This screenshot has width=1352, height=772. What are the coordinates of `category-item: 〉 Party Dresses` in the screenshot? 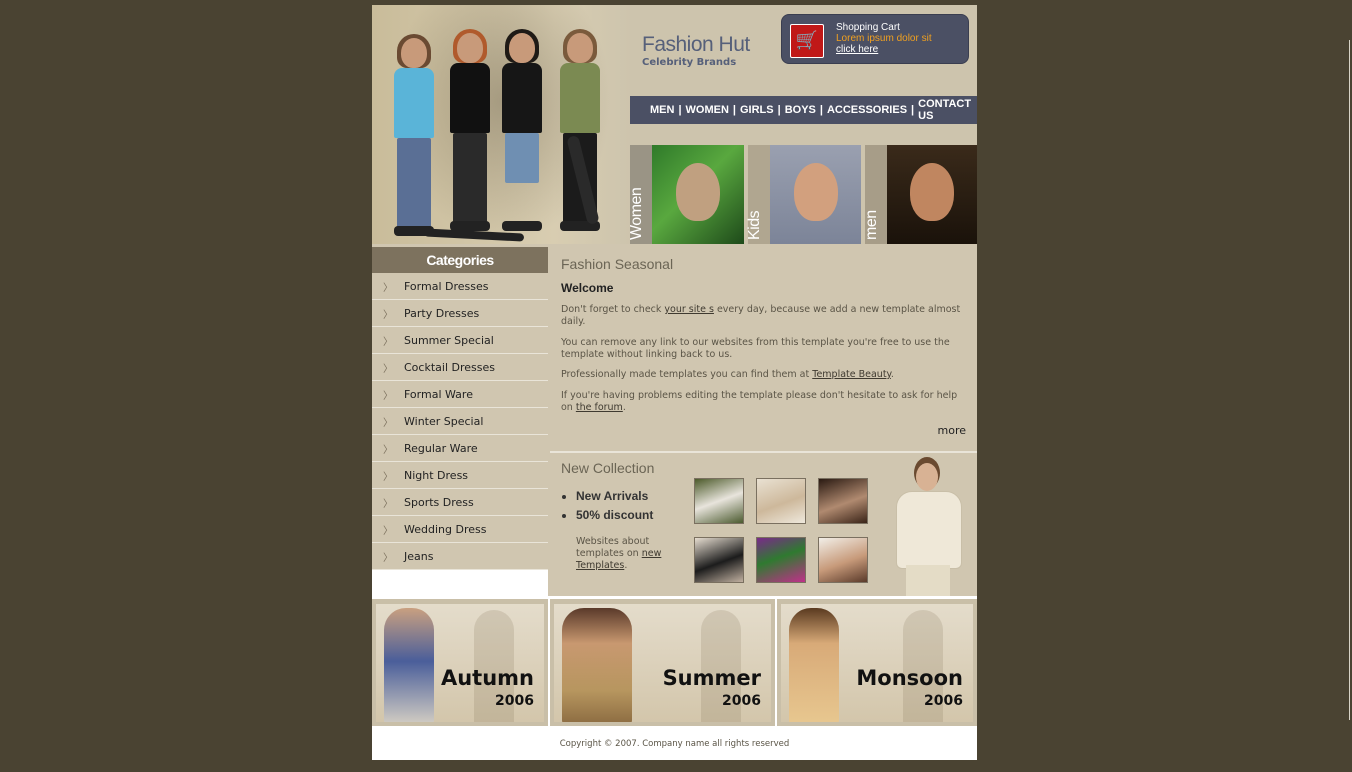 It's located at (460, 313).